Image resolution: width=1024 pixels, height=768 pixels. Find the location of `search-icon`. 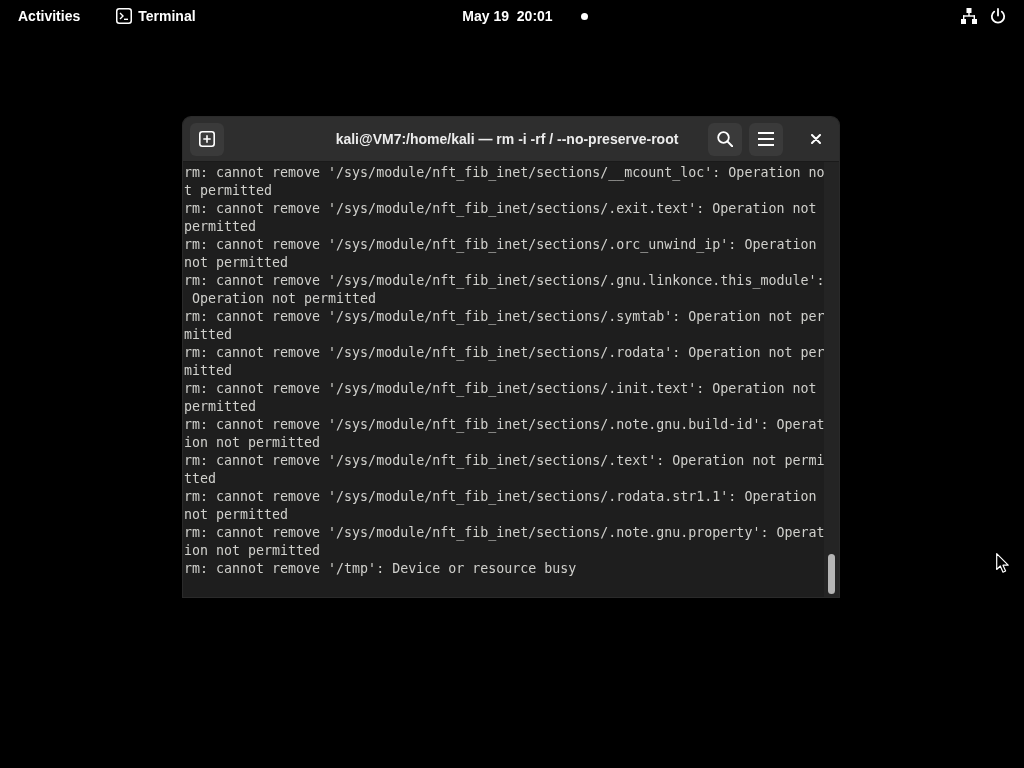

search-icon is located at coordinates (725, 139).